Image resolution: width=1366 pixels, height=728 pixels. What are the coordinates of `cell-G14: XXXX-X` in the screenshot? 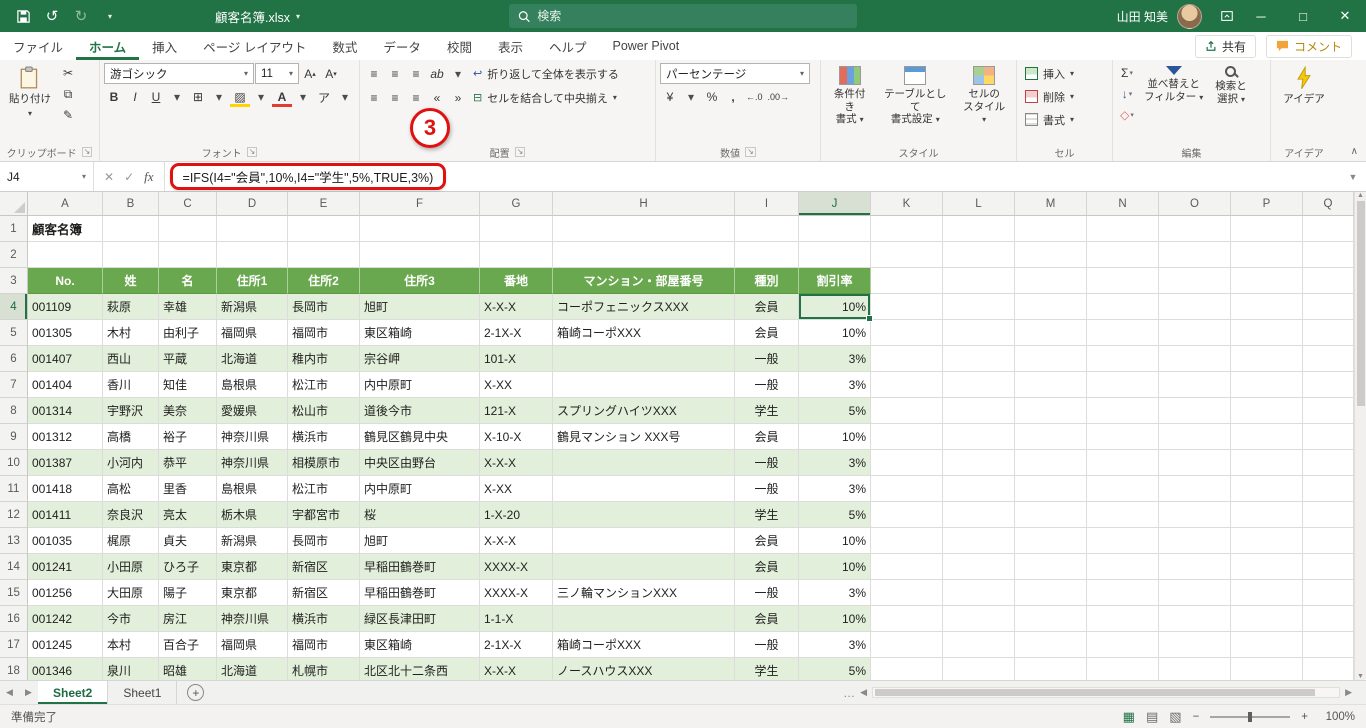 It's located at (516, 567).